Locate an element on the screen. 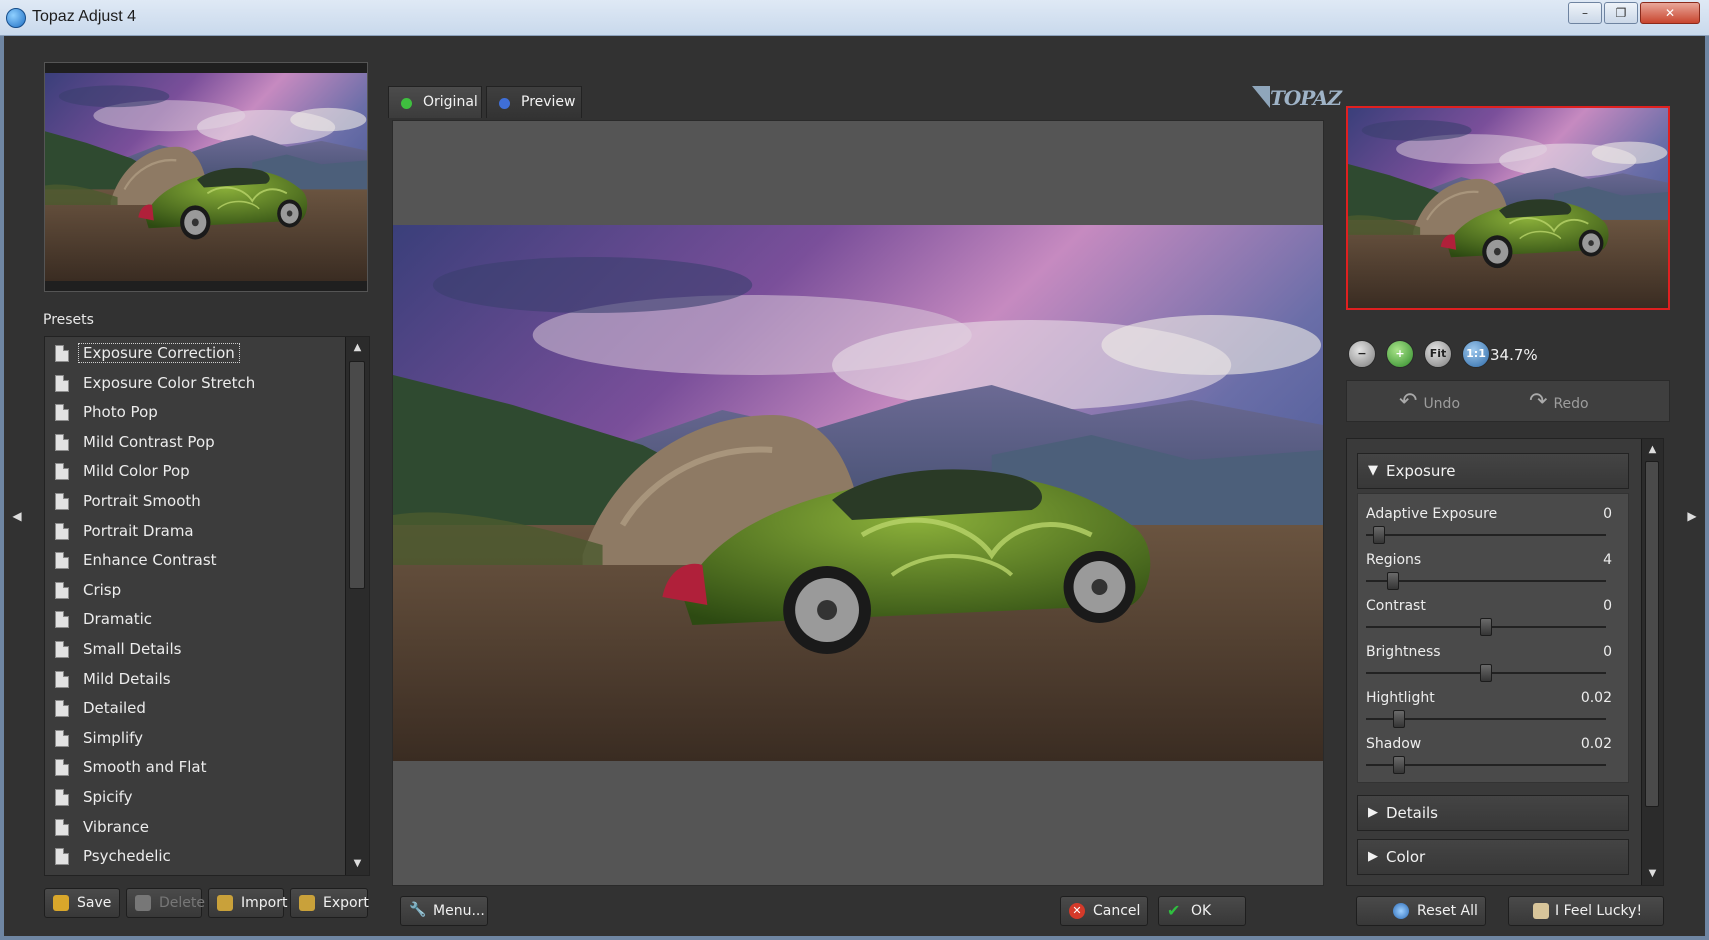 The height and width of the screenshot is (940, 1709). preset-item-label: Spicify is located at coordinates (108, 797).